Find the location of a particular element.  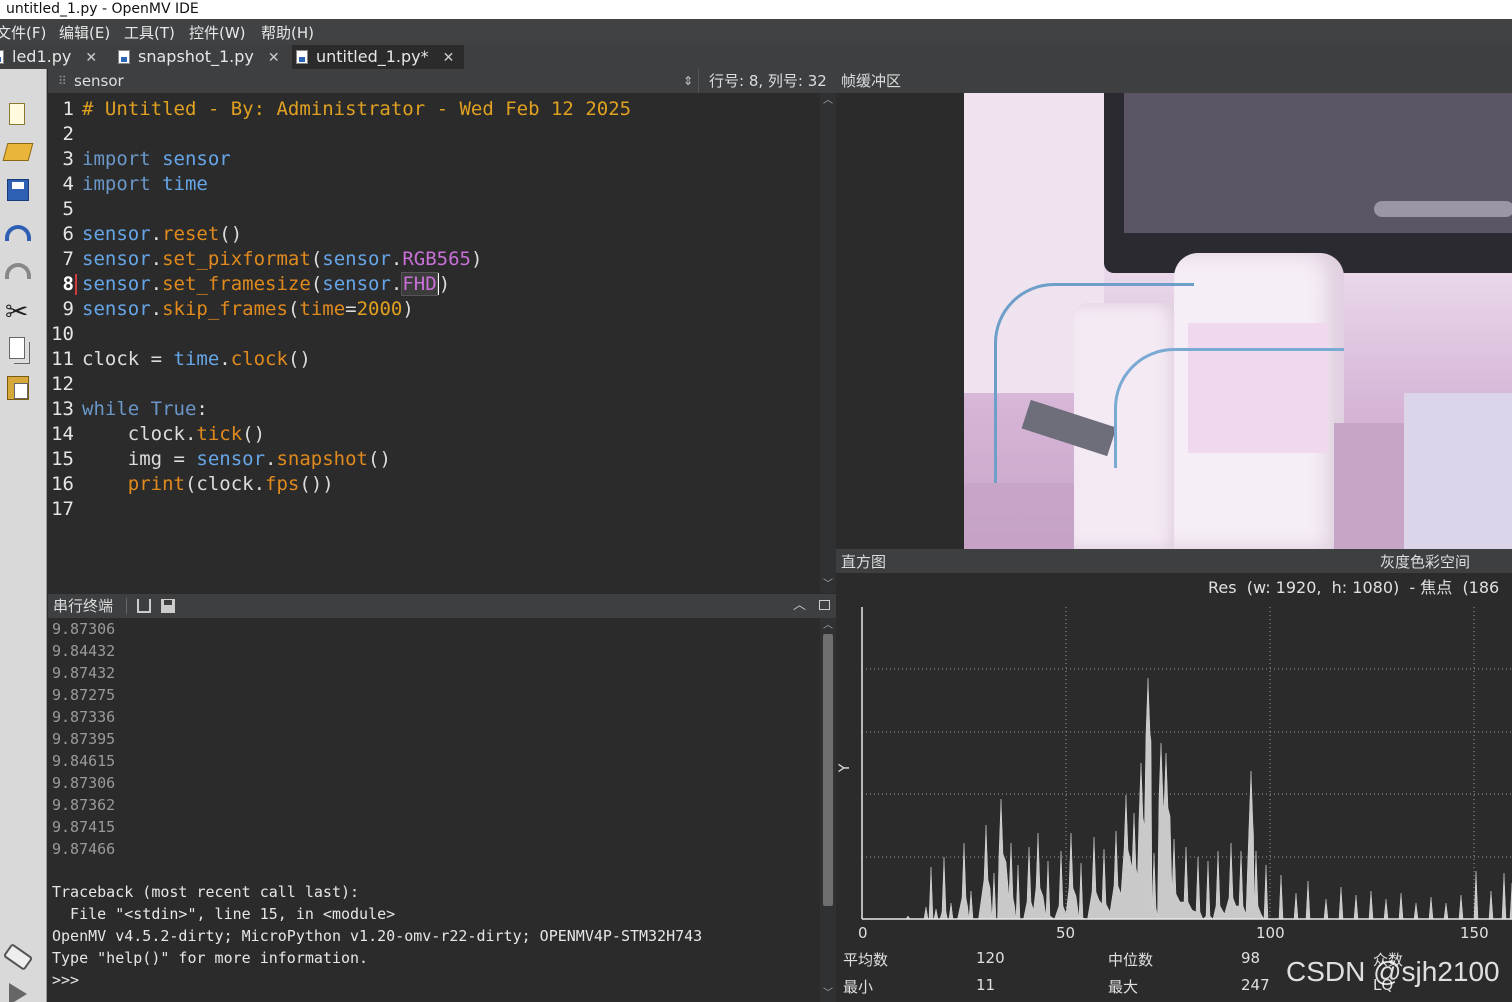

code-text: import time is located at coordinates (145, 184).